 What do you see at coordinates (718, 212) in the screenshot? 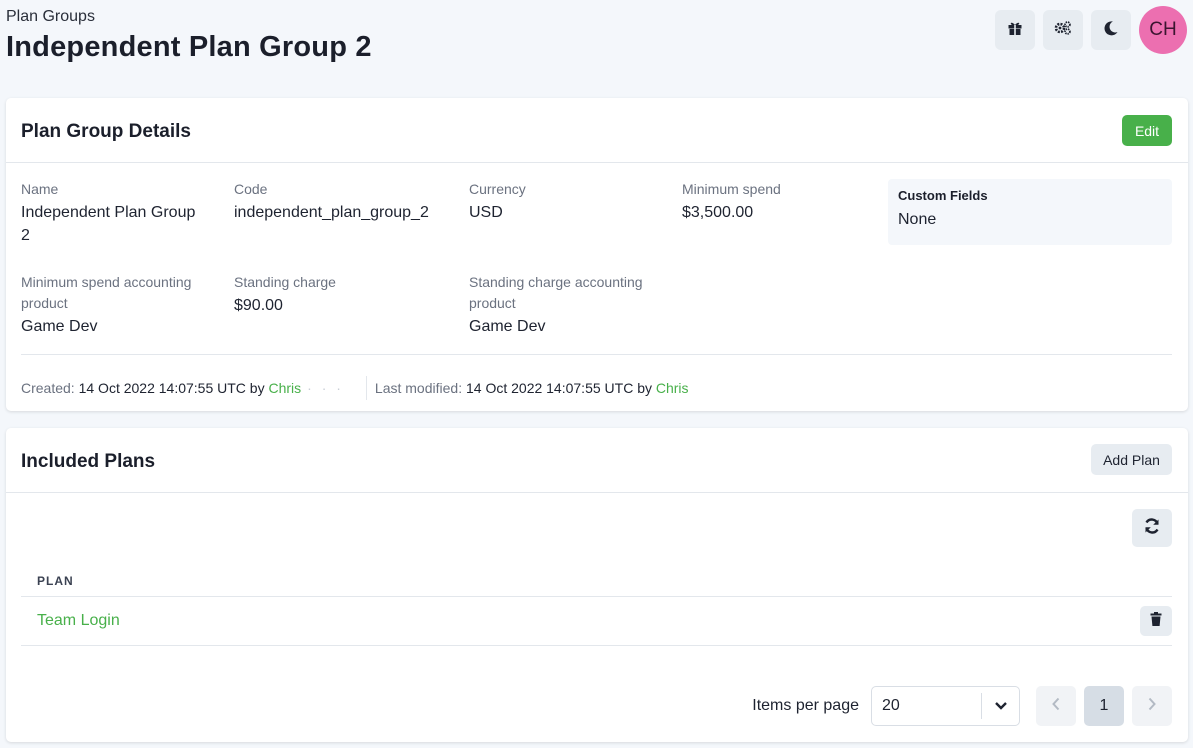
I see `field-value: $3,500.00` at bounding box center [718, 212].